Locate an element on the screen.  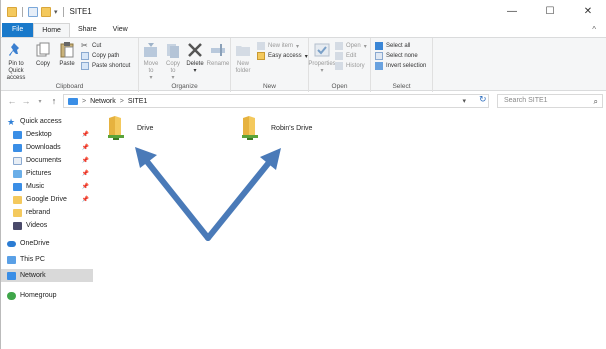
rename-icon is located at coordinates (218, 50).